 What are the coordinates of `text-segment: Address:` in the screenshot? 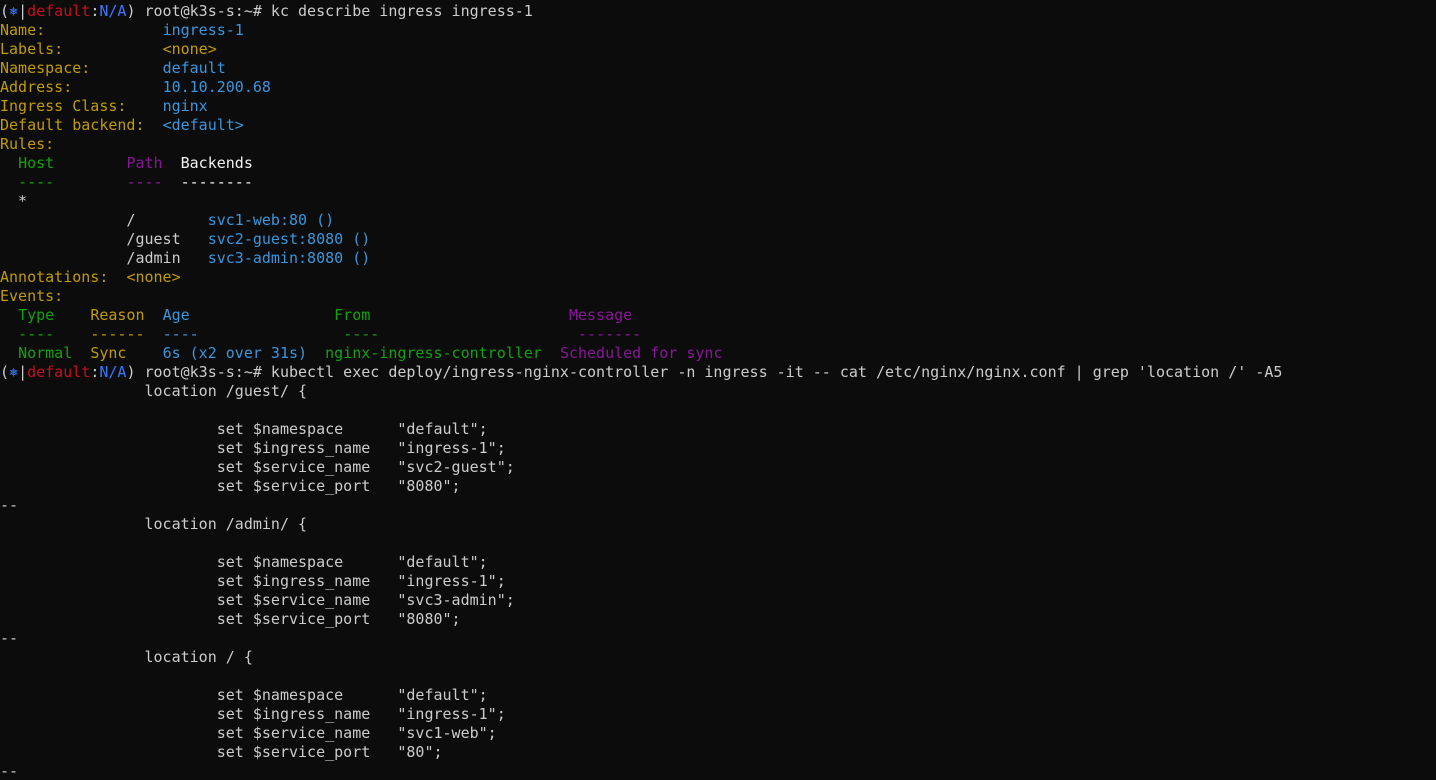 It's located at (81, 87).